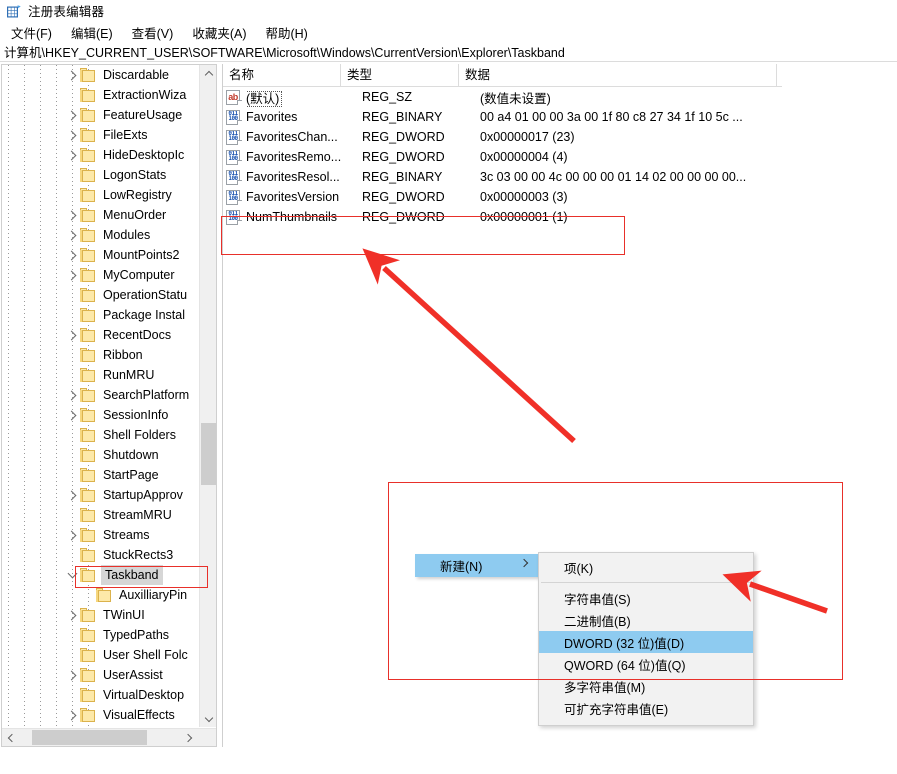 This screenshot has height=774, width=897. I want to click on tree-item-virtualdesktop: VirtualDesktop, so click(100, 695).